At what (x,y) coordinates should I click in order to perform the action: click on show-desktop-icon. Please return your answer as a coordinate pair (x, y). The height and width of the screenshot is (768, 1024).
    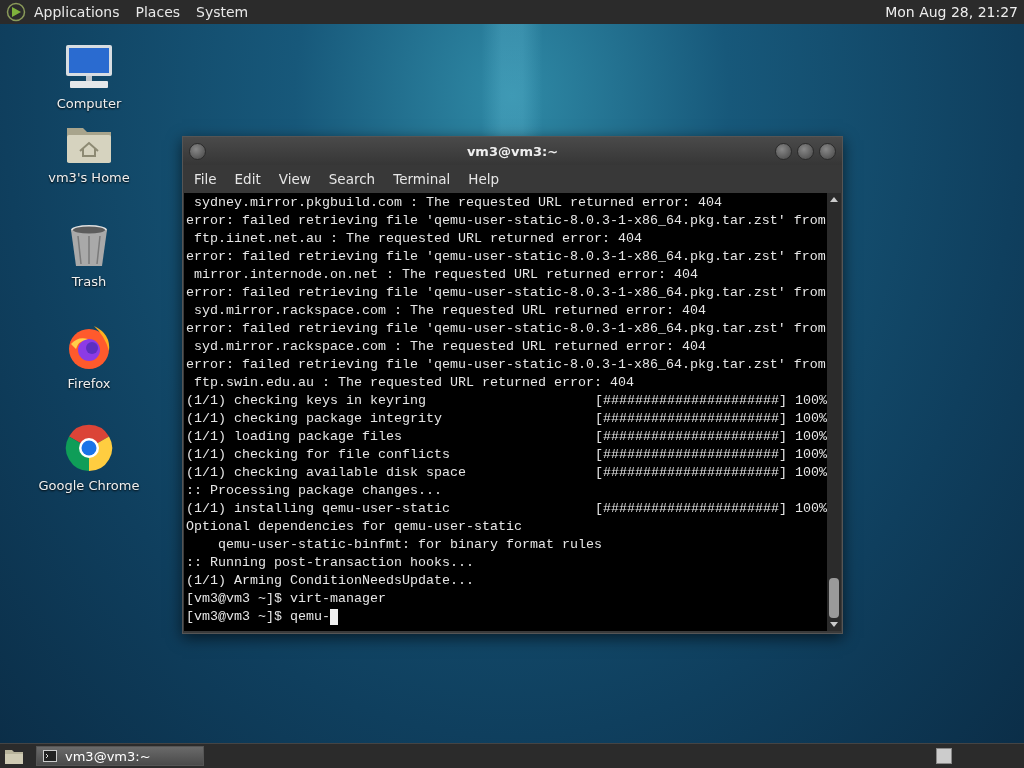
    Looking at the image, I should click on (14, 756).